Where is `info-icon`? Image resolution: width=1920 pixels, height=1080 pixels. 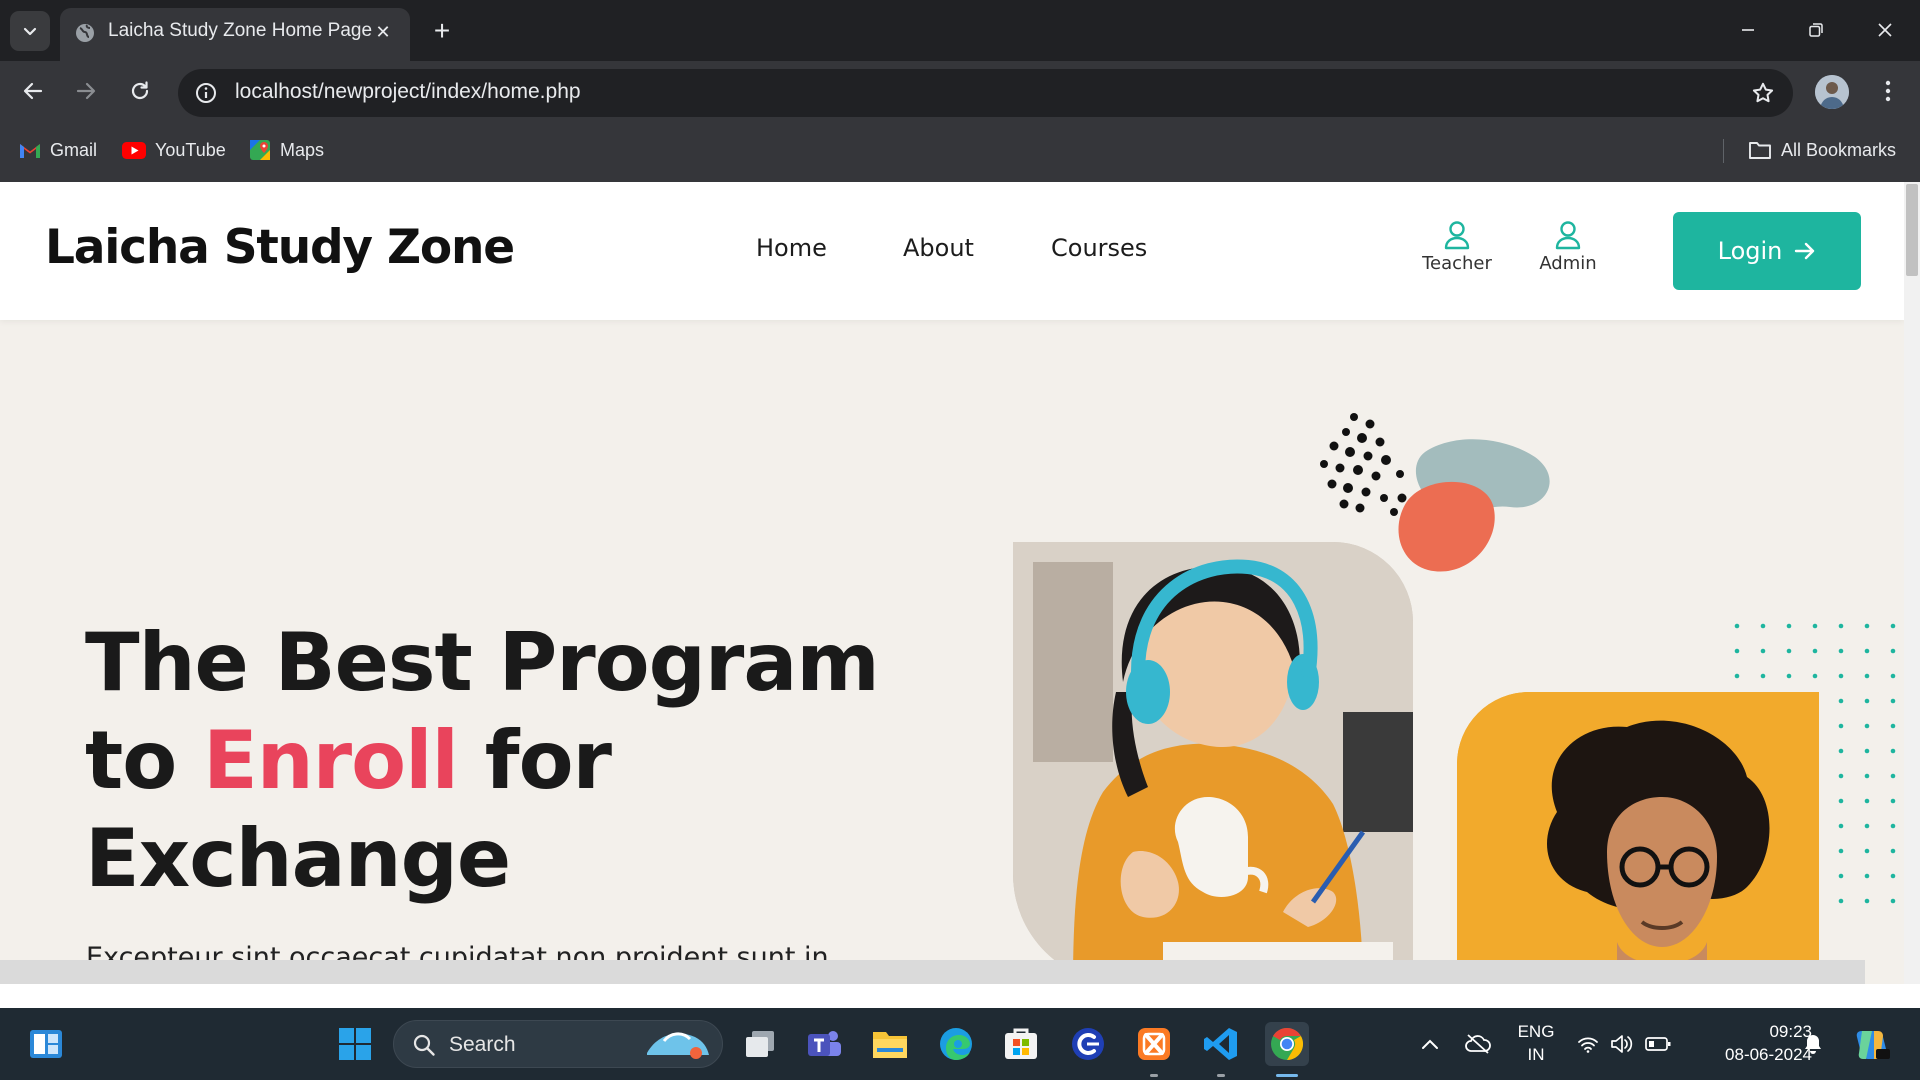
info-icon is located at coordinates (206, 93).